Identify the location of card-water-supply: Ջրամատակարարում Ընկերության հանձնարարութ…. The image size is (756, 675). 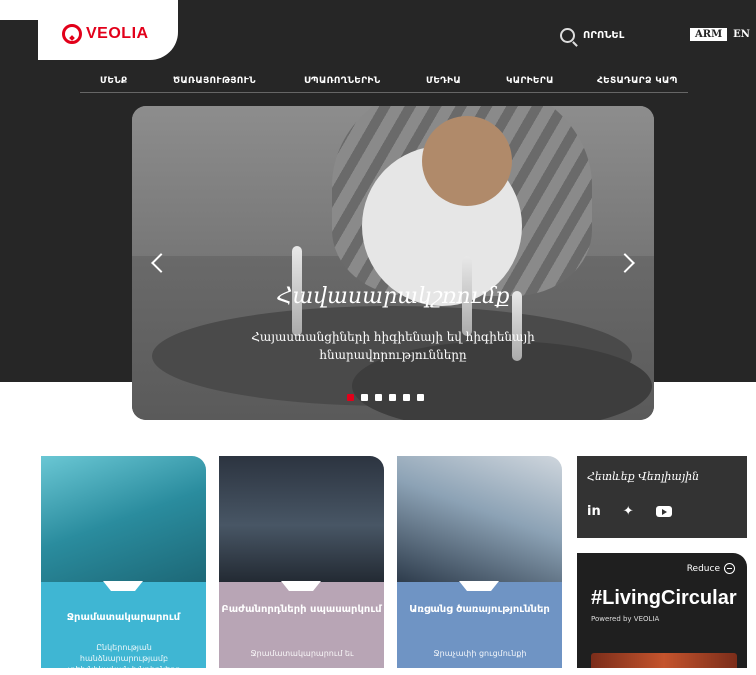
(123, 565).